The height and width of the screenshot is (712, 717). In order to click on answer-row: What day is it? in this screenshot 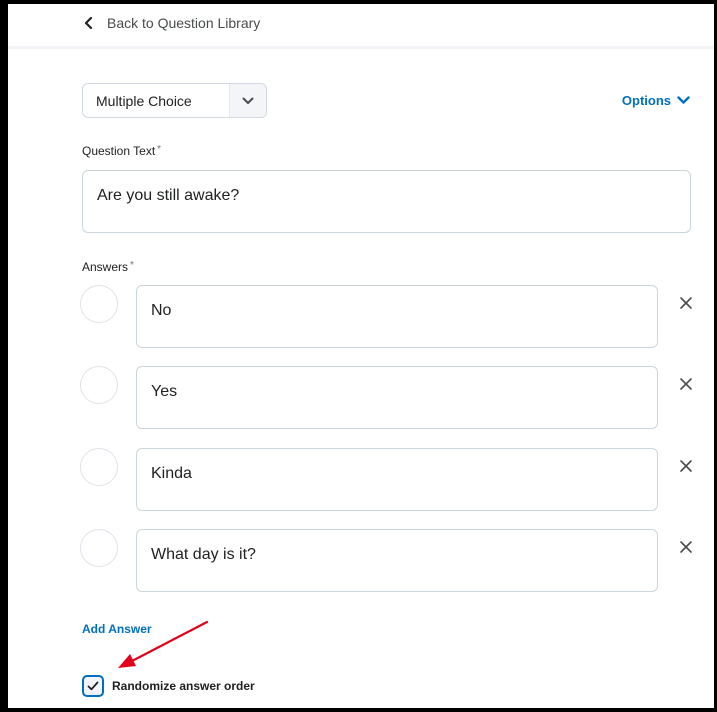, I will do `click(390, 560)`.